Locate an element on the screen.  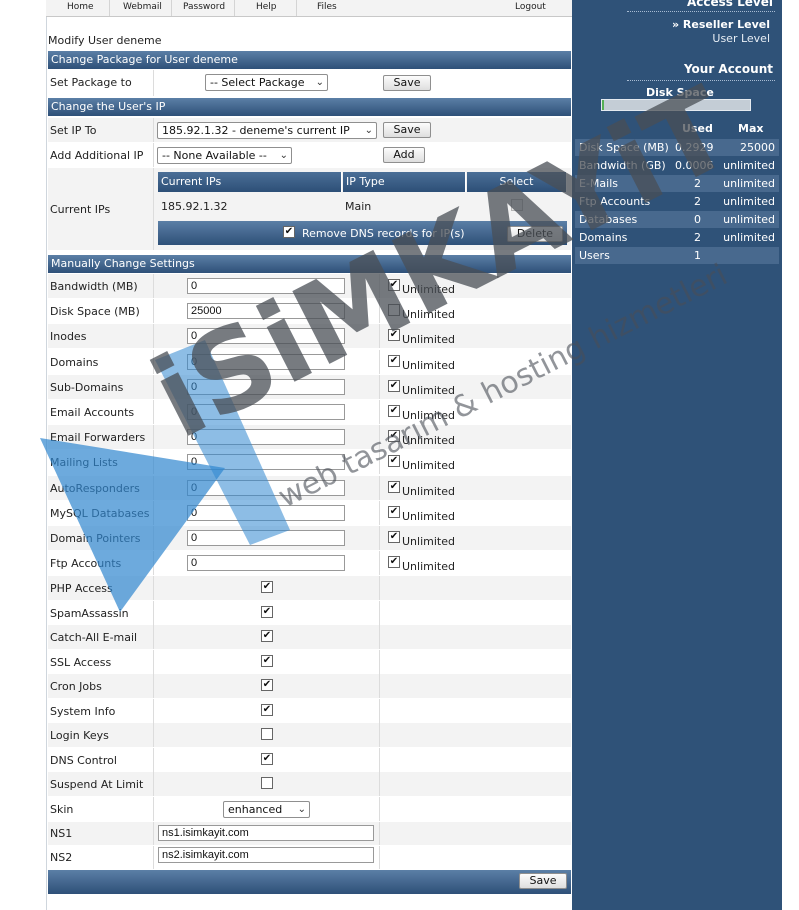
nav-home: Home is located at coordinates (80, 7).